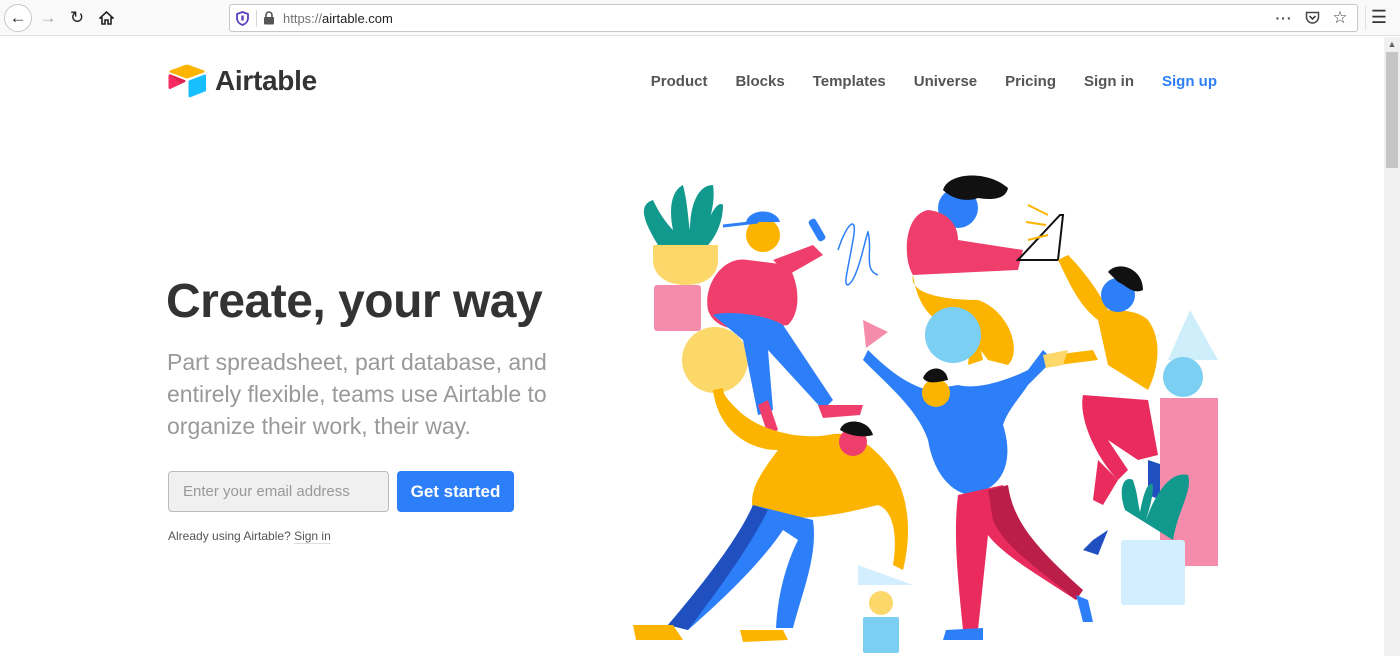 This screenshot has width=1400, height=656. Describe the element at coordinates (312, 536) in the screenshot. I see `sign-in-link: Sign in` at that location.